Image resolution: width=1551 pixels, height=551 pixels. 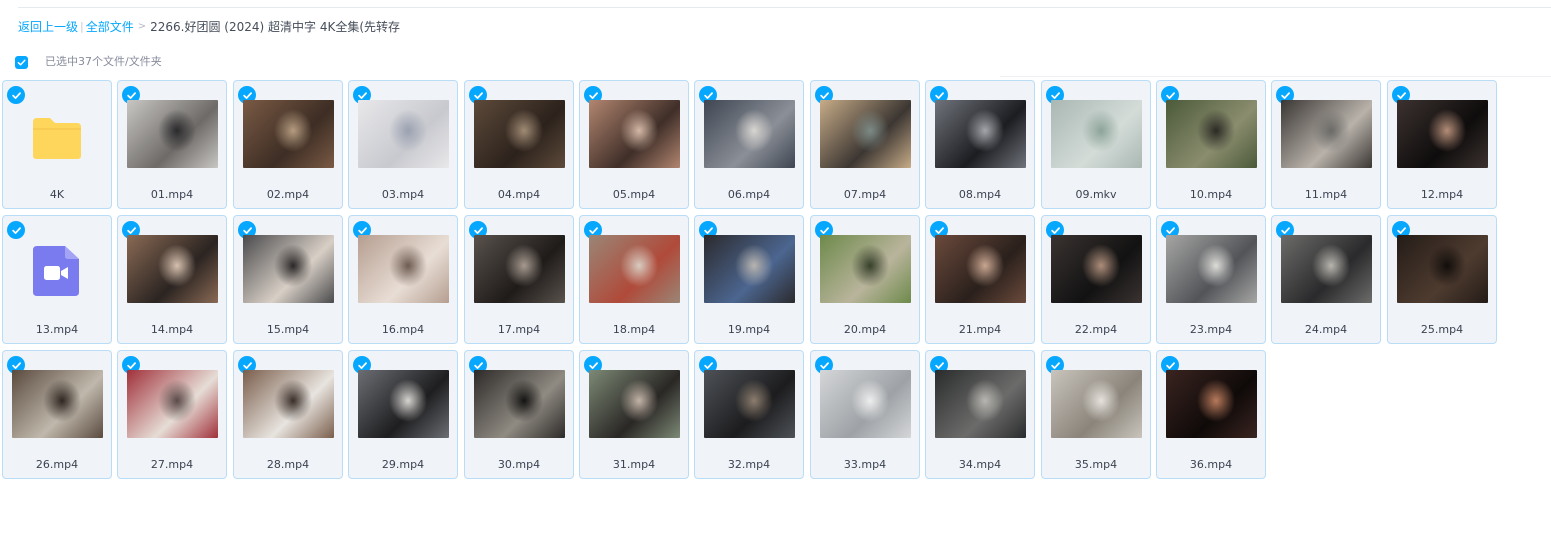 I want to click on file-name: 12.mp4, so click(x=1442, y=194).